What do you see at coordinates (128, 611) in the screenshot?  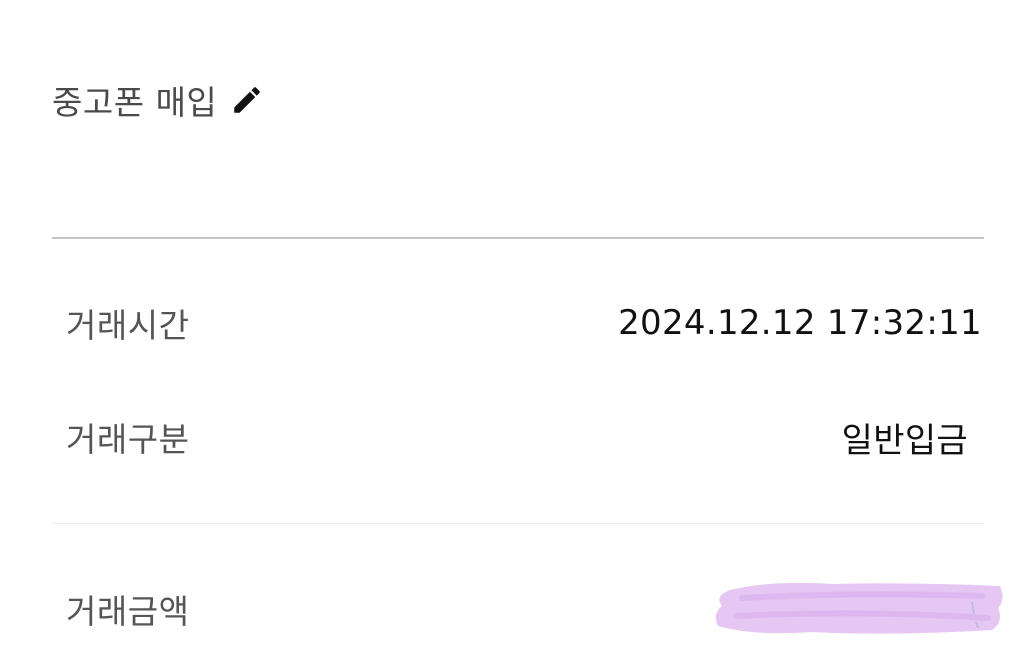 I see `transaction-amount-label: 거래금액` at bounding box center [128, 611].